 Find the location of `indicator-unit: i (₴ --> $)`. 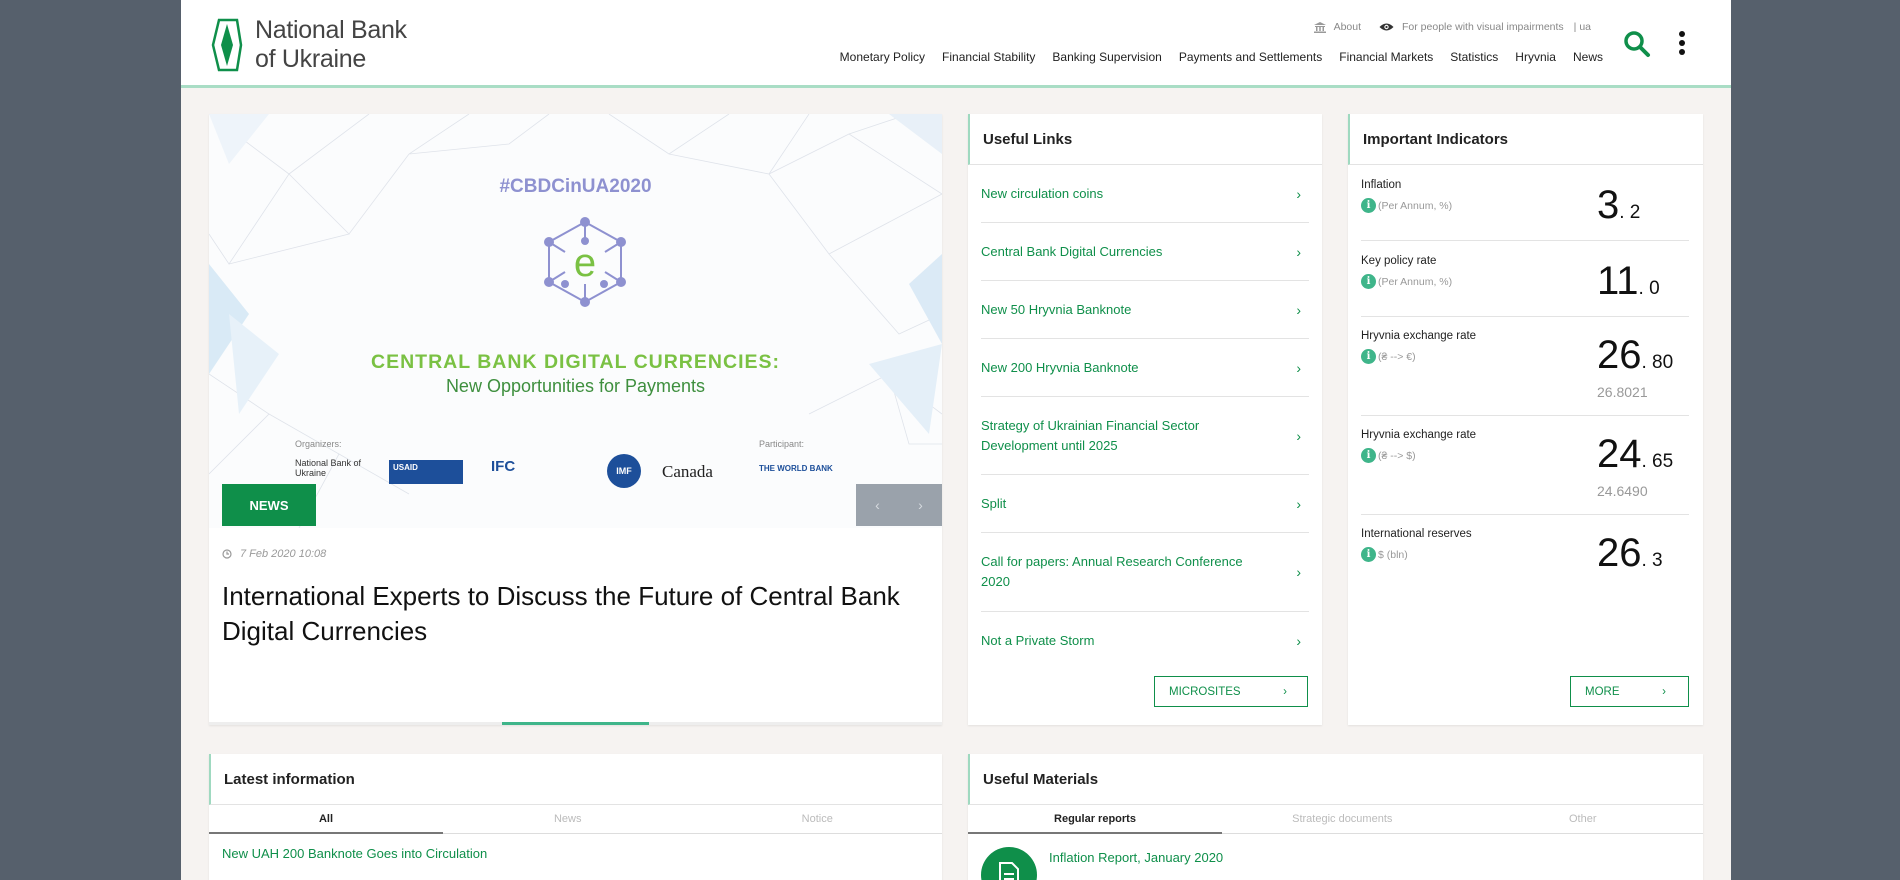

indicator-unit: i (₴ --> $) is located at coordinates (1388, 455).